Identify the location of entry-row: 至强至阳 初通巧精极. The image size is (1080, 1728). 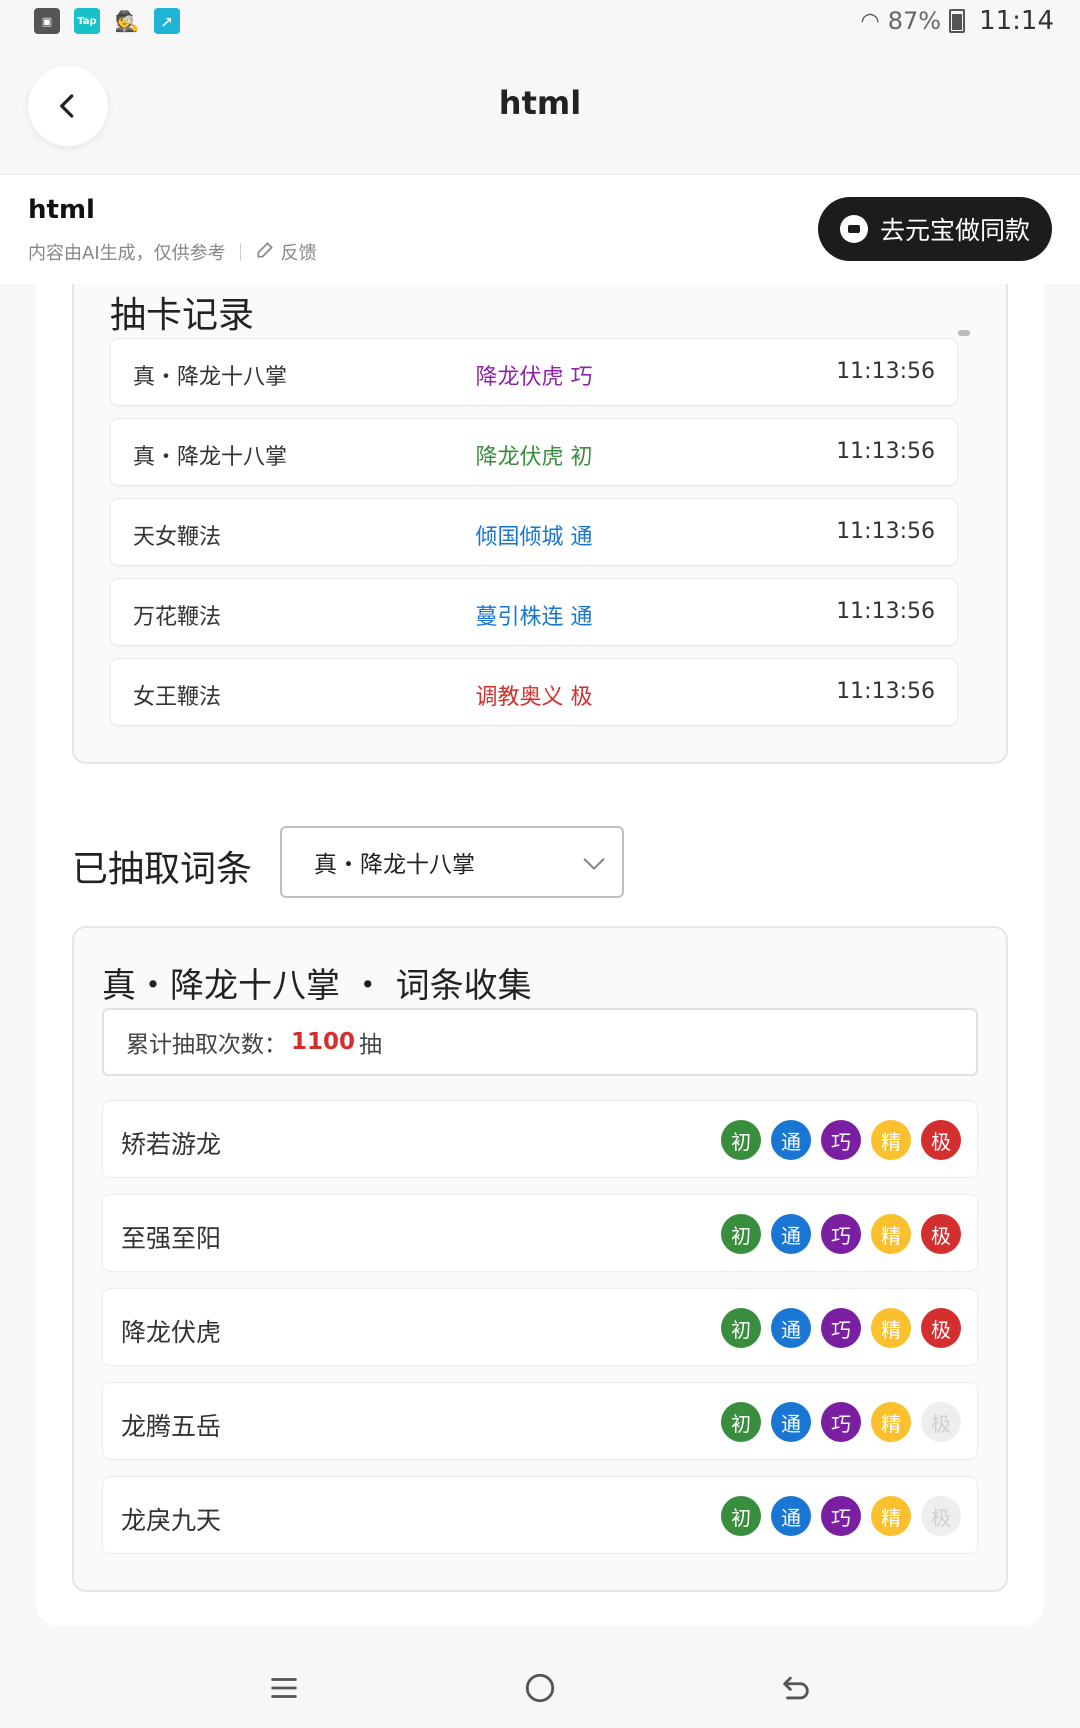
(540, 1233).